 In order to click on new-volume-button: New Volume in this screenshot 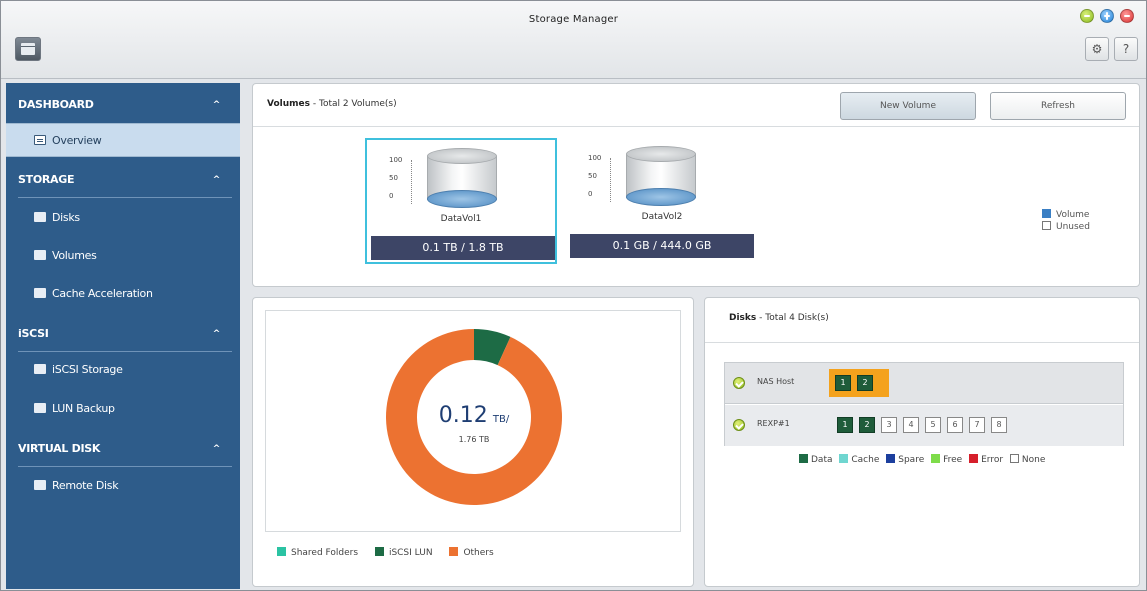, I will do `click(908, 106)`.